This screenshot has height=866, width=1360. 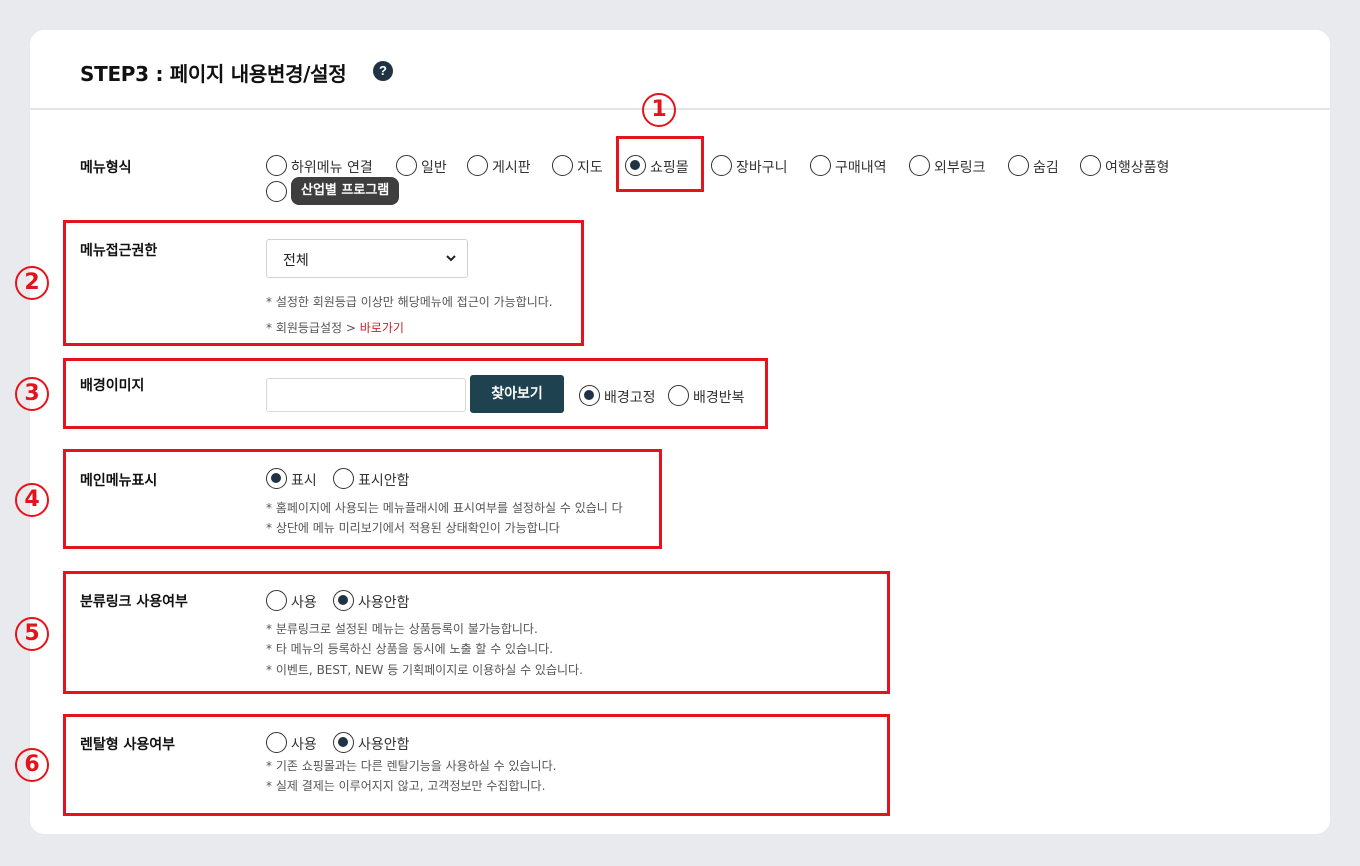 I want to click on annotation-number-1: 1, so click(x=659, y=110).